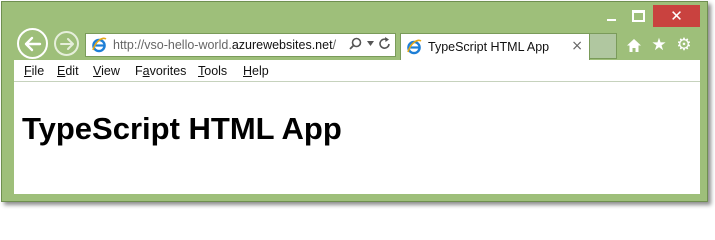  What do you see at coordinates (28, 70) in the screenshot?
I see `menu-file-accel: F` at bounding box center [28, 70].